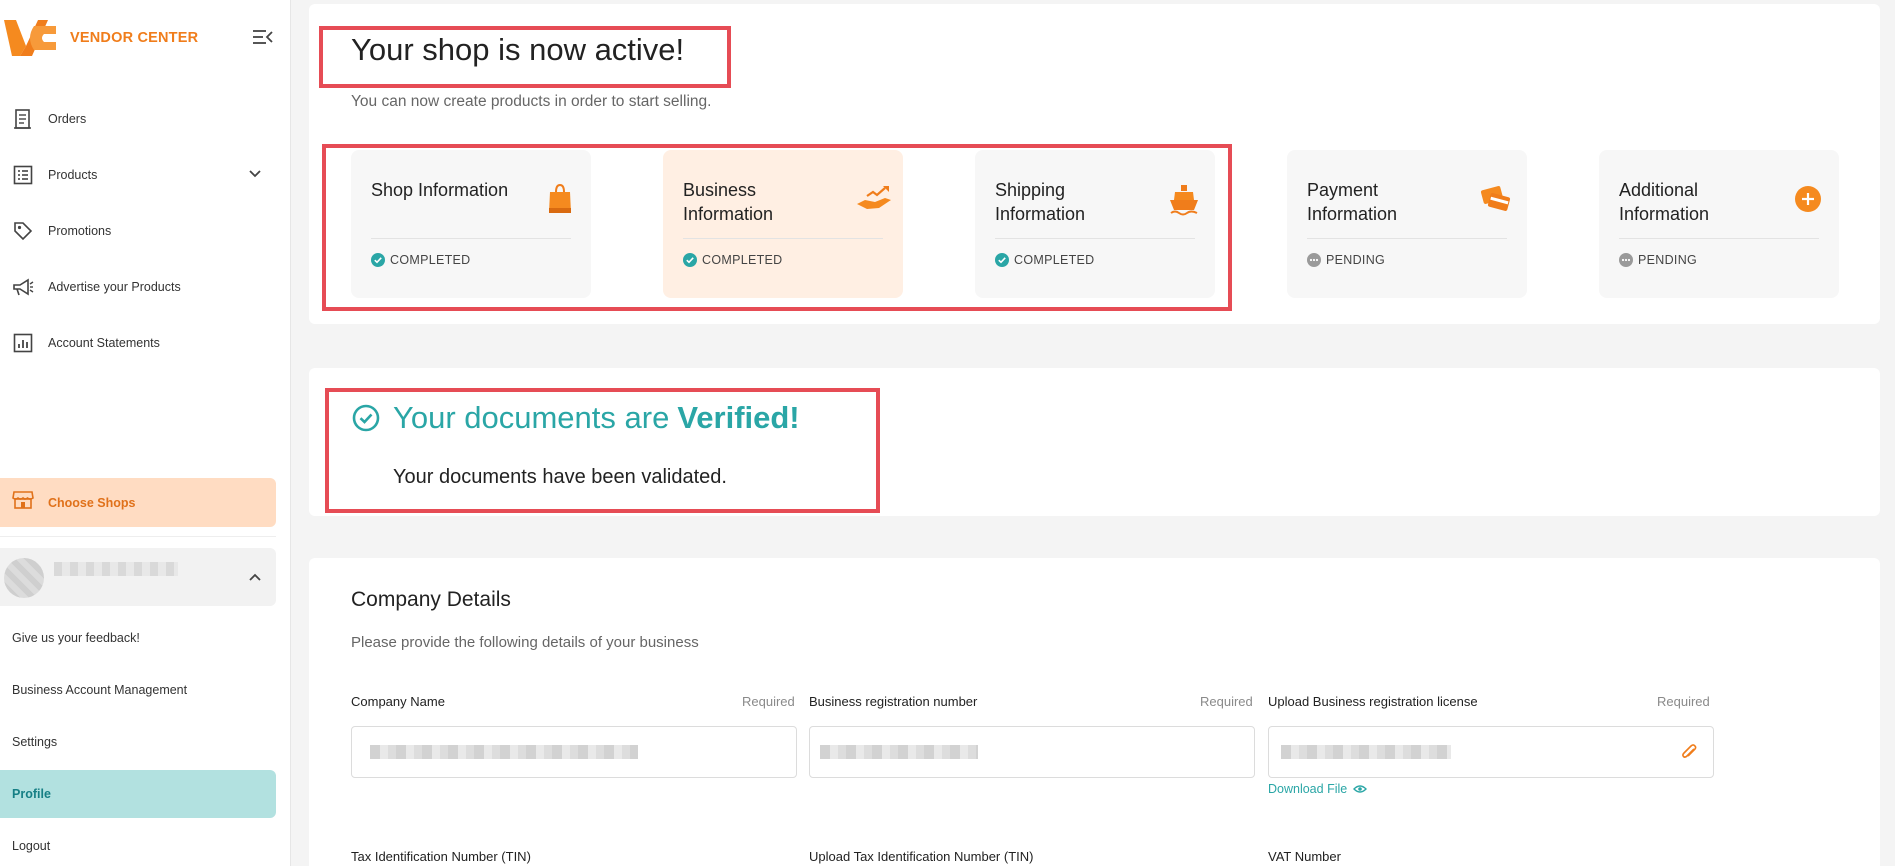  What do you see at coordinates (1184, 200) in the screenshot?
I see `ship-icon` at bounding box center [1184, 200].